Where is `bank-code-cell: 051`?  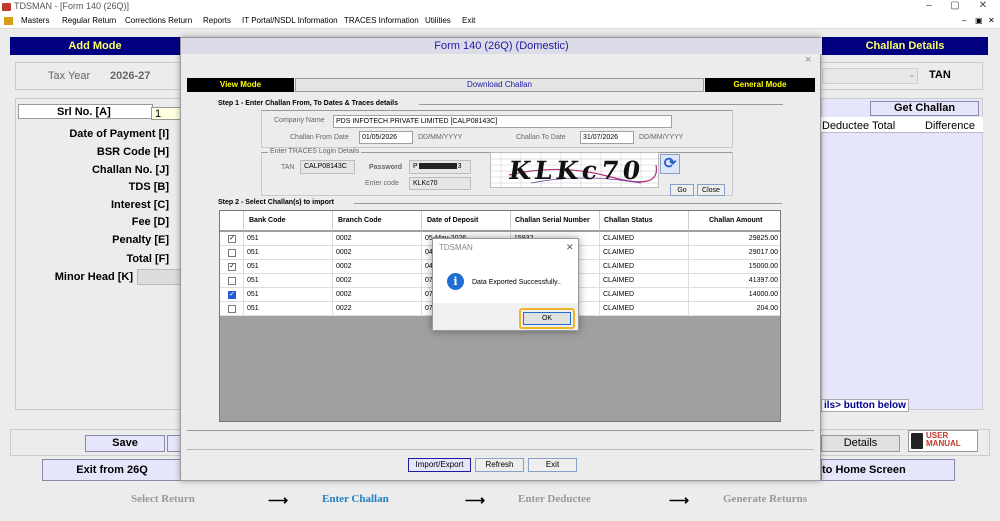 bank-code-cell: 051 is located at coordinates (288, 253).